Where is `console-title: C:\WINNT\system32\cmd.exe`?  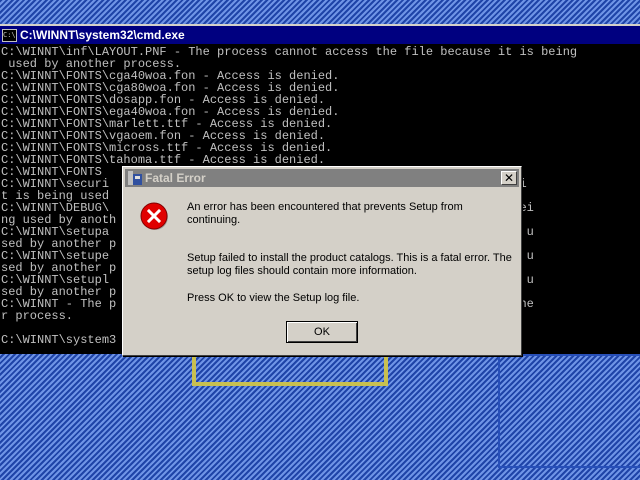 console-title: C:\WINNT\system32\cmd.exe is located at coordinates (102, 35).